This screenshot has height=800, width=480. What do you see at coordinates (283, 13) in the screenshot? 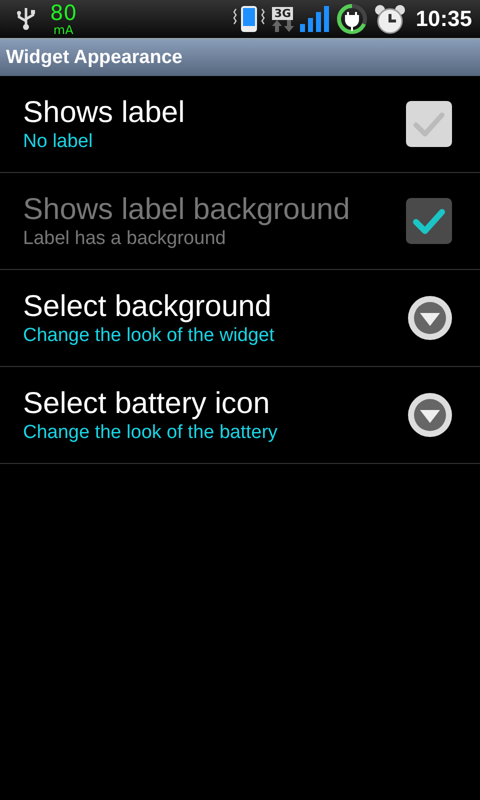
I see `network-type-label: 3G` at bounding box center [283, 13].